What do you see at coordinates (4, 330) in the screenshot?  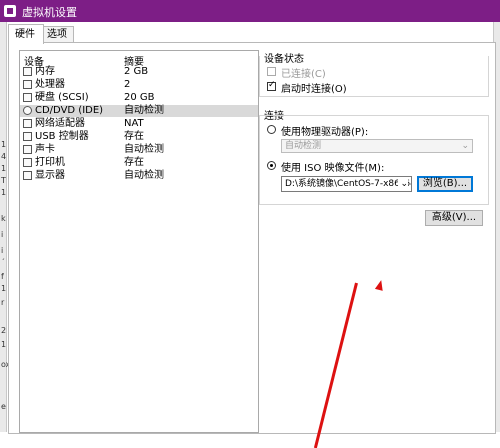 I see `bg-fragment: 2` at bounding box center [4, 330].